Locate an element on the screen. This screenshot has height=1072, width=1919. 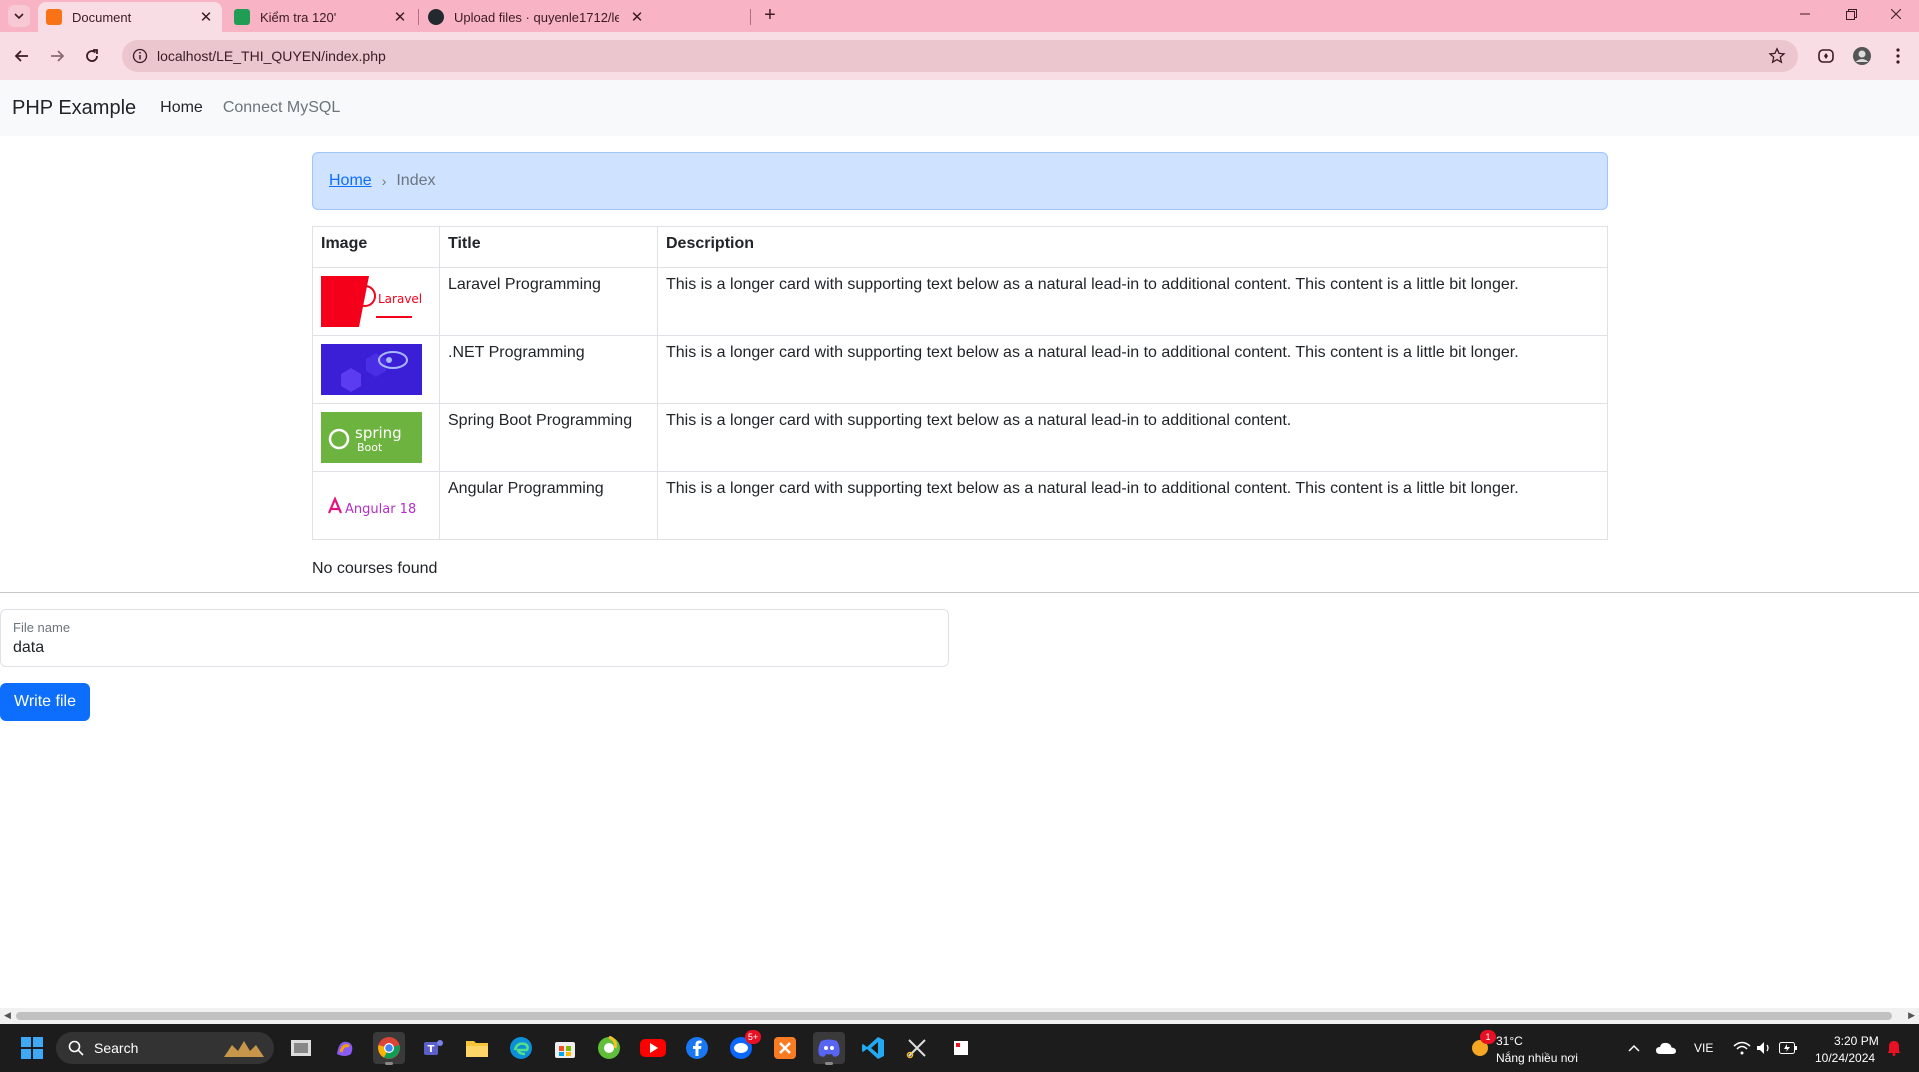
copilot-icon is located at coordinates (345, 1048).